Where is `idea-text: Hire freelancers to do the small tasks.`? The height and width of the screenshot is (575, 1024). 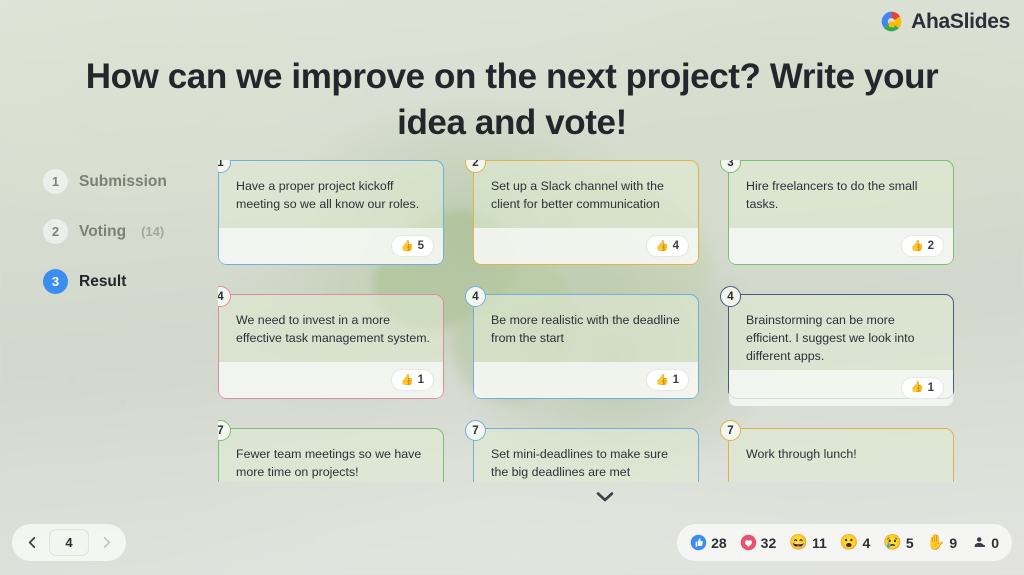 idea-text: Hire freelancers to do the small tasks. is located at coordinates (832, 195).